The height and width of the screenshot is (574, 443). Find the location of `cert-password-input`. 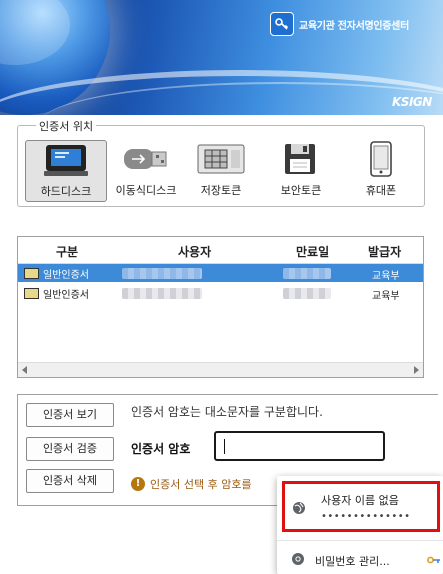

cert-password-input is located at coordinates (299, 446).